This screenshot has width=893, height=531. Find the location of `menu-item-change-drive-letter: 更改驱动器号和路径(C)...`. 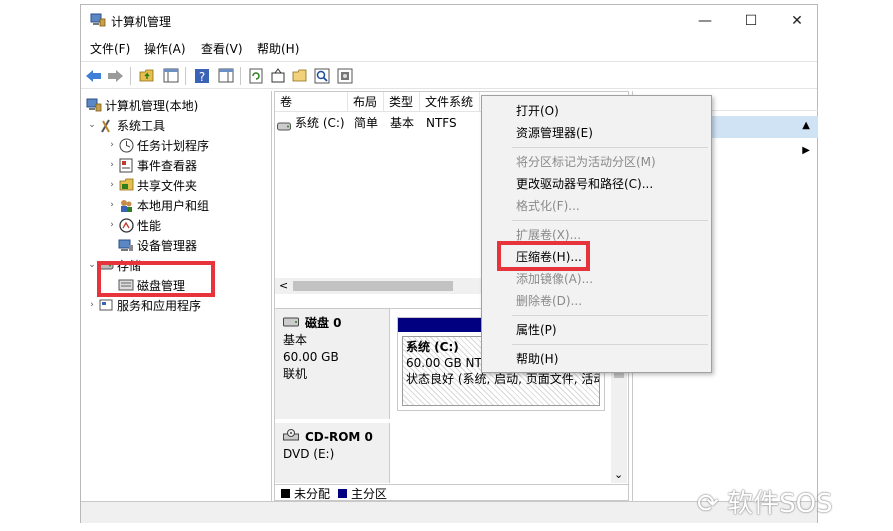

menu-item-change-drive-letter: 更改驱动器号和路径(C)... is located at coordinates (584, 184).